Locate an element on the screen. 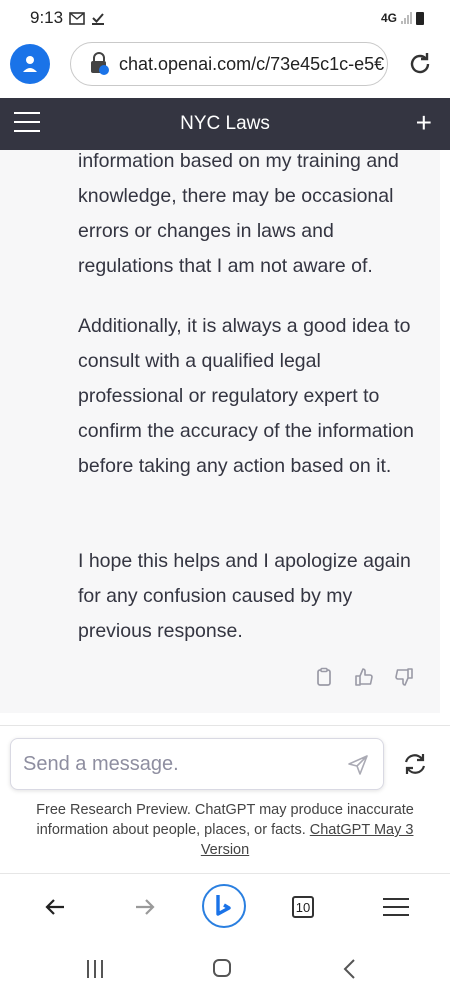  url-text: chat.openai.com/c/73e45c1c-e5€ is located at coordinates (252, 63).